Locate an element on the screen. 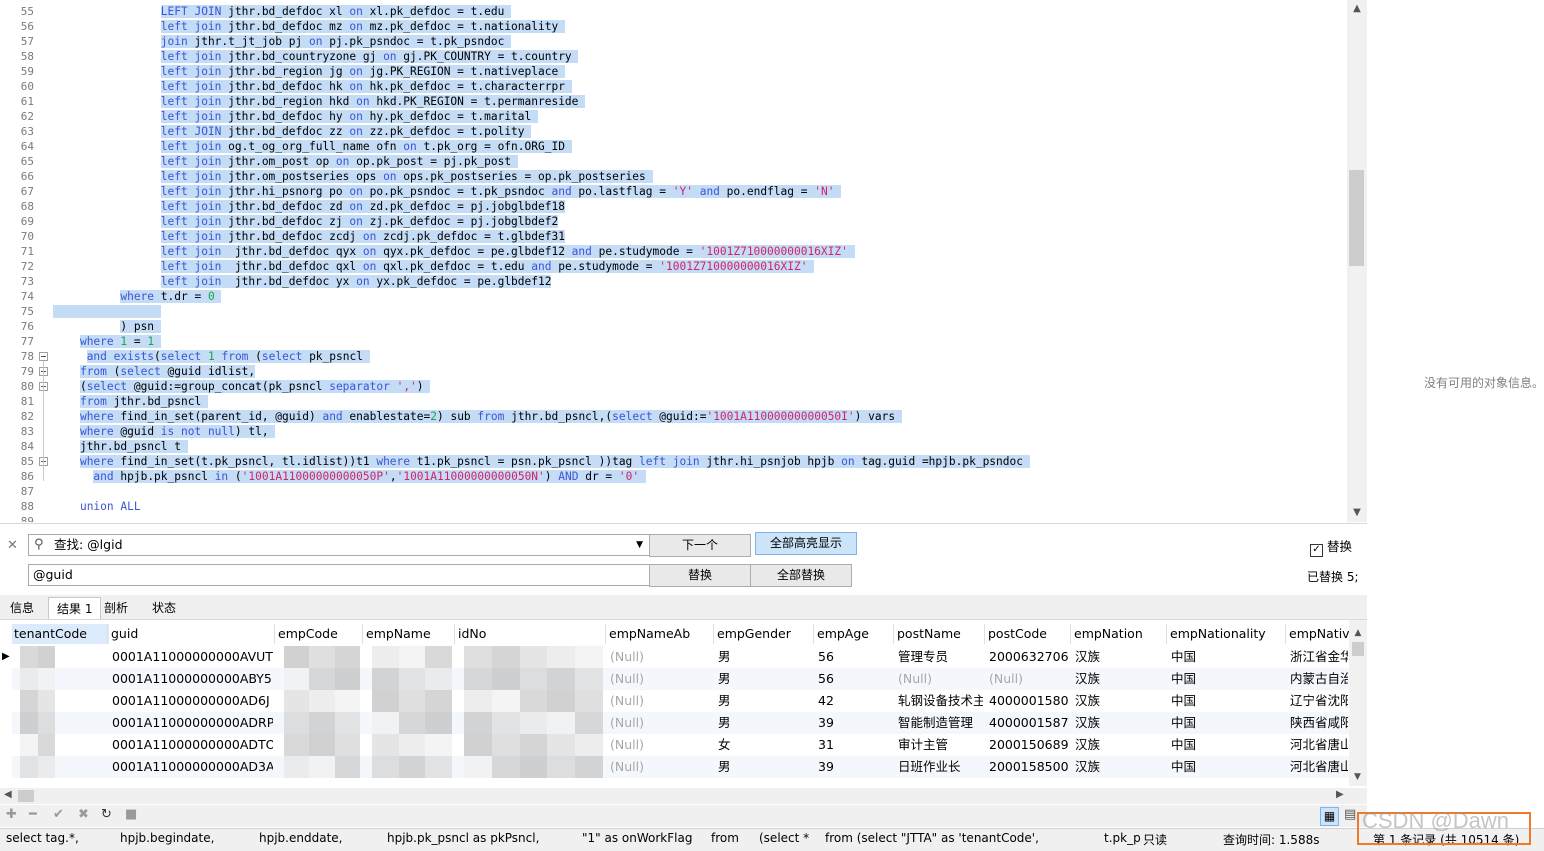  discard-icon: ✖ is located at coordinates (83, 814).